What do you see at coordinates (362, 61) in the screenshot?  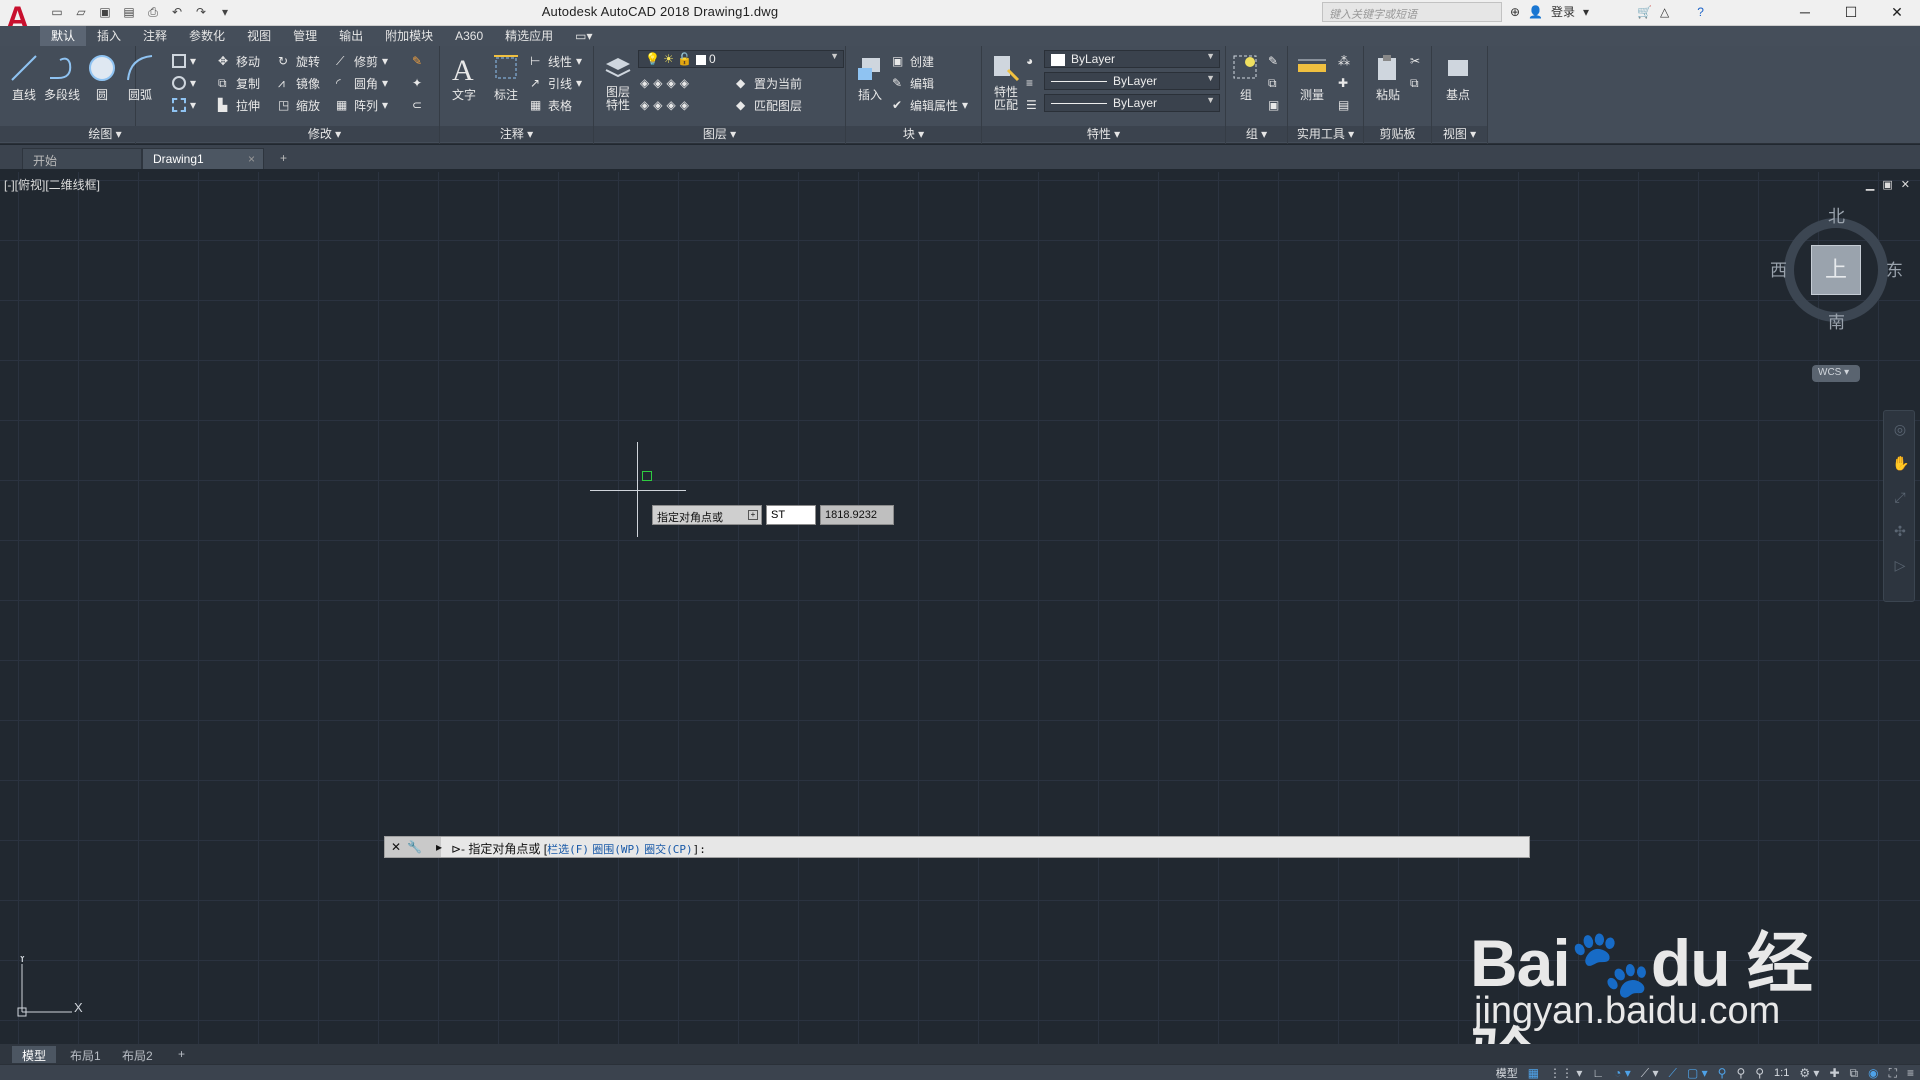 I see `trim-button: ⟋ 修剪 ▾` at bounding box center [362, 61].